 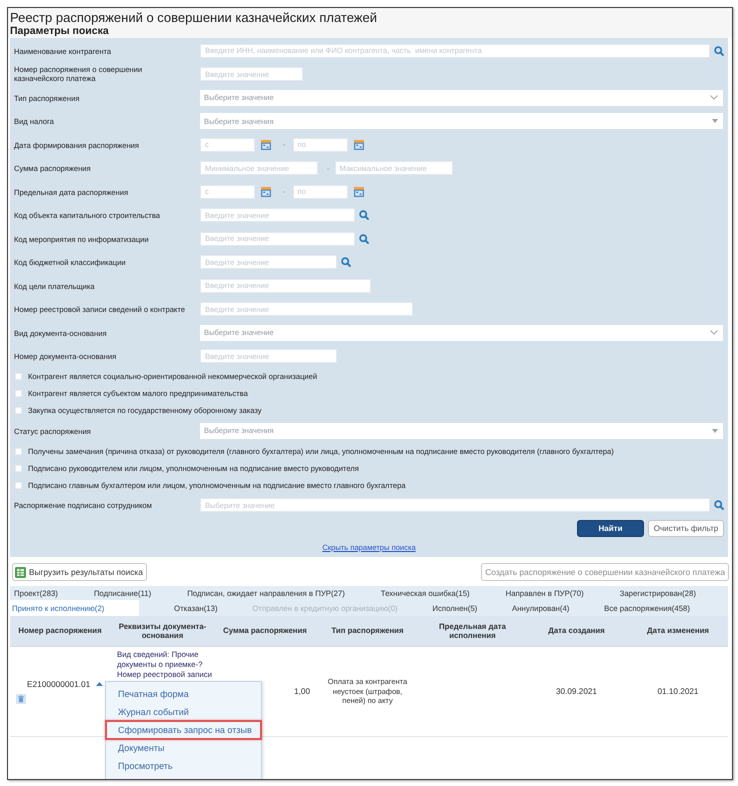 What do you see at coordinates (302, 691) in the screenshot?
I see `table-cell: 1,00` at bounding box center [302, 691].